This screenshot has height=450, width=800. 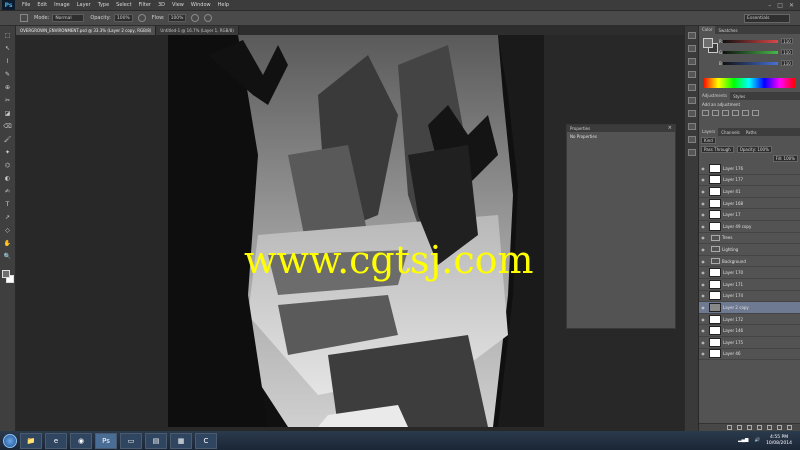 What do you see at coordinates (755, 113) in the screenshot?
I see `hue-icon` at bounding box center [755, 113].